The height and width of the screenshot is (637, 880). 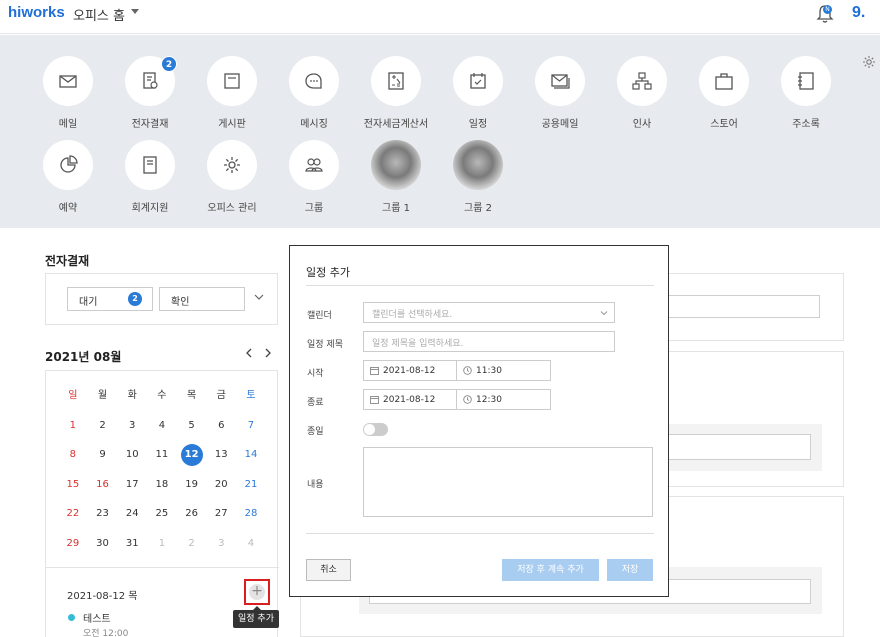 I want to click on calendar-day: 23, so click(x=103, y=514).